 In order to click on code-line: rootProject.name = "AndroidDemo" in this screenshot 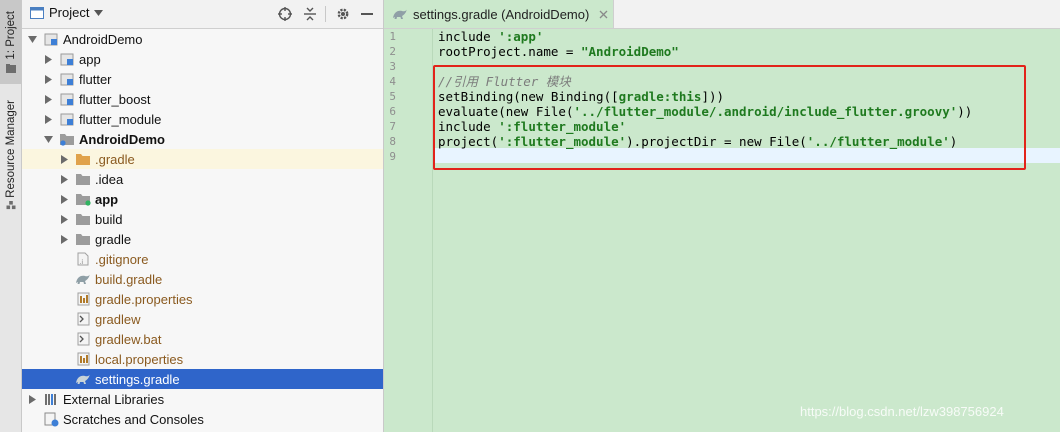, I will do `click(558, 51)`.